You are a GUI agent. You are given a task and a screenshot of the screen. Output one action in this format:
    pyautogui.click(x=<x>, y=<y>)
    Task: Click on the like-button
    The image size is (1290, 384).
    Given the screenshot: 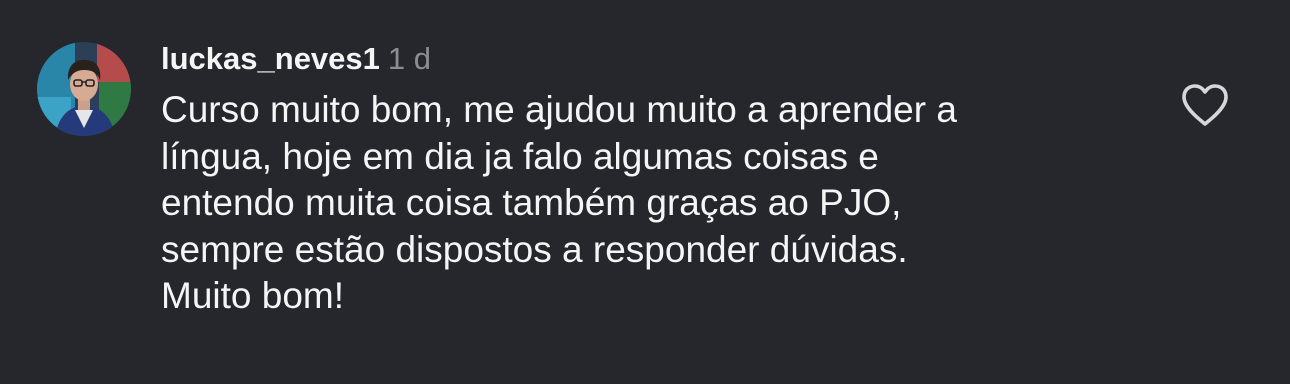 What is the action you would take?
    pyautogui.click(x=1205, y=105)
    